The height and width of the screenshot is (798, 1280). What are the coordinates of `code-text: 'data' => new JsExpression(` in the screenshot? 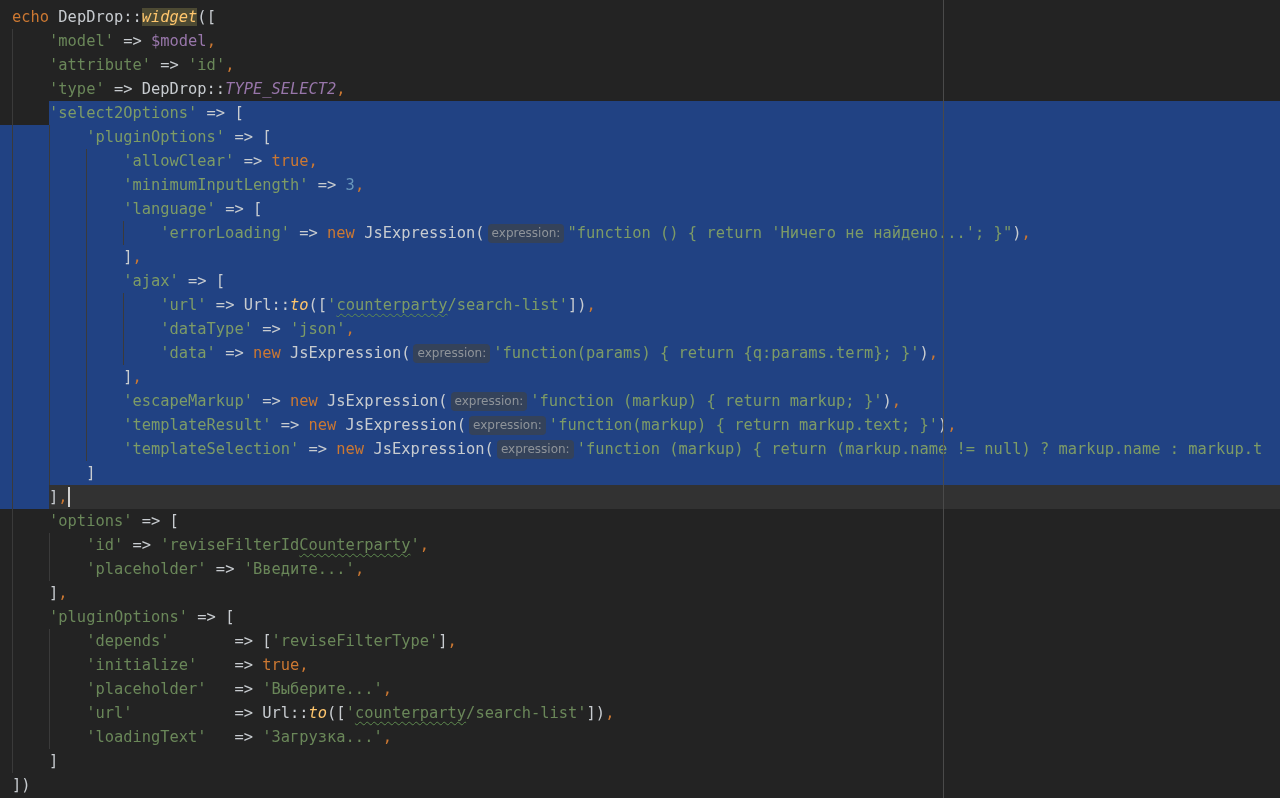 It's located at (285, 353).